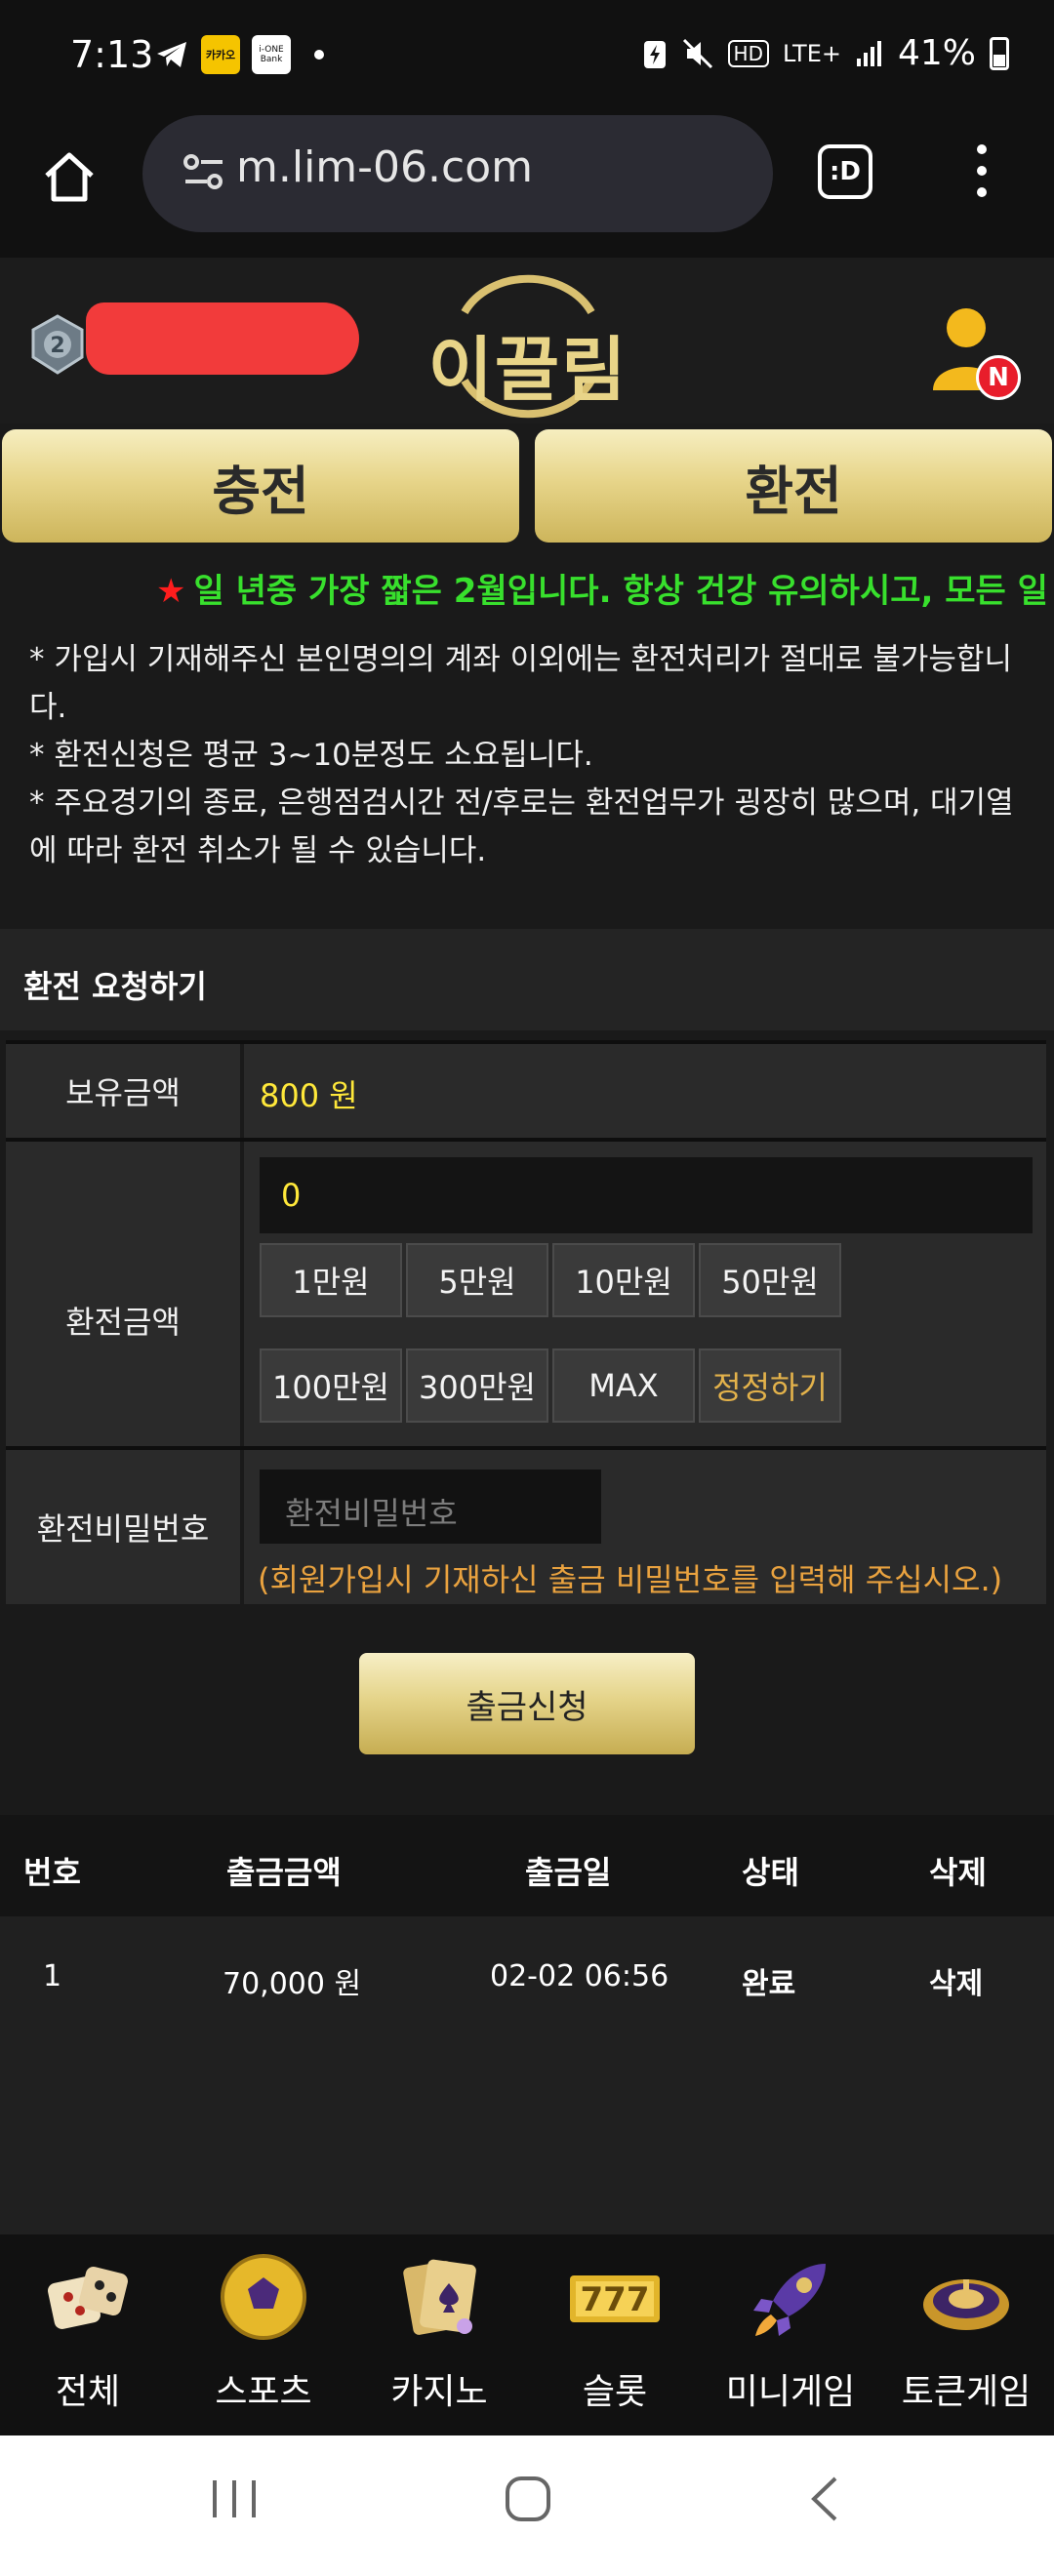 This screenshot has width=1054, height=2576. What do you see at coordinates (88, 2338) in the screenshot?
I see `nav-item-all: 전체` at bounding box center [88, 2338].